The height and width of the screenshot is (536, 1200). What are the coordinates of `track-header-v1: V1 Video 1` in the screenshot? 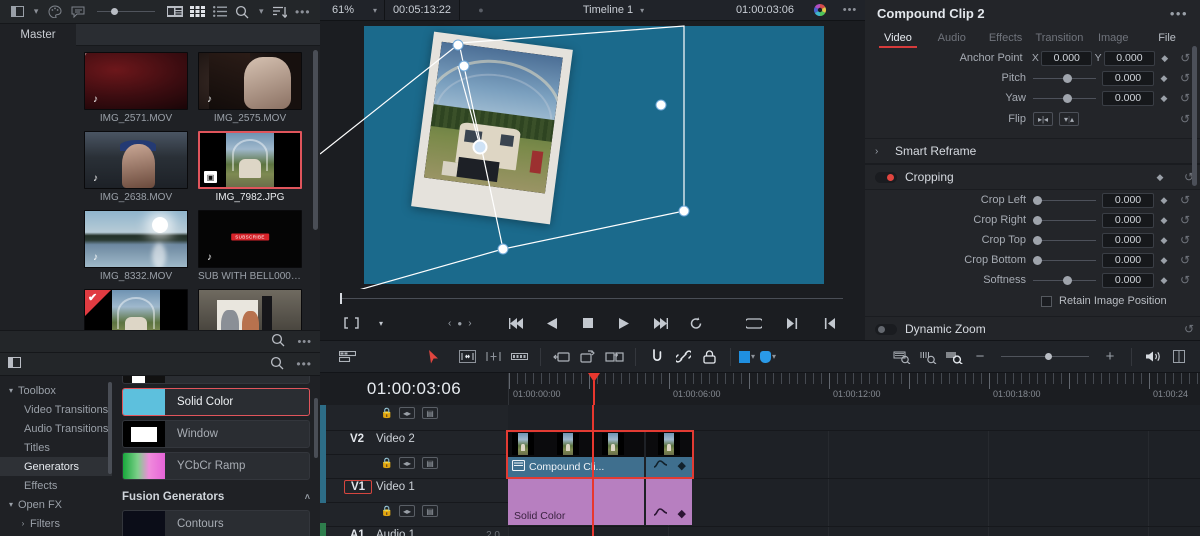 It's located at (414, 491).